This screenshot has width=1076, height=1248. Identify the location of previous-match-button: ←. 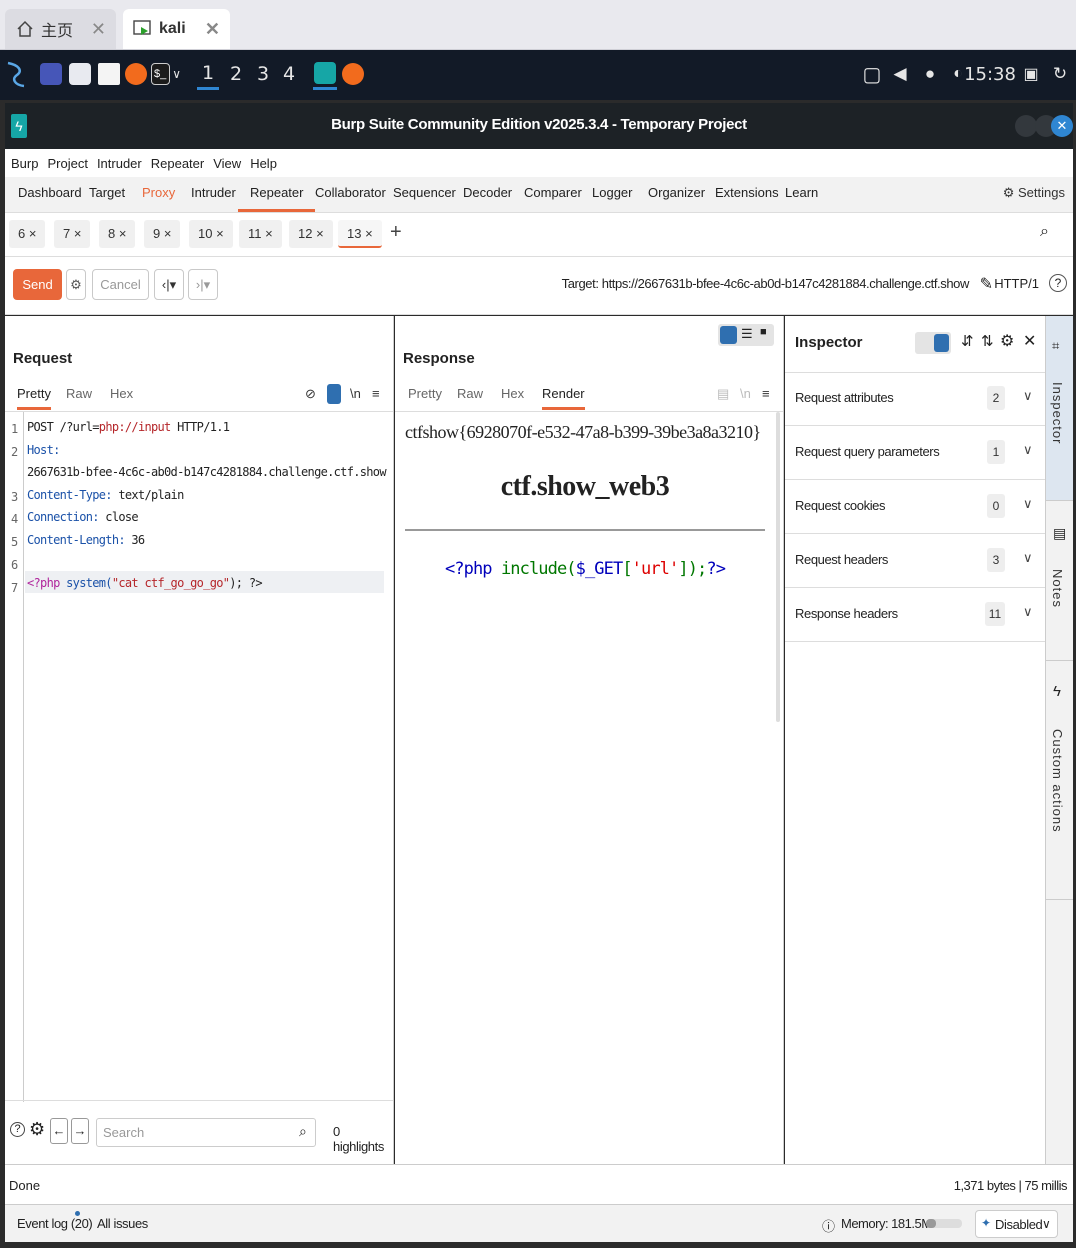
(59, 1131).